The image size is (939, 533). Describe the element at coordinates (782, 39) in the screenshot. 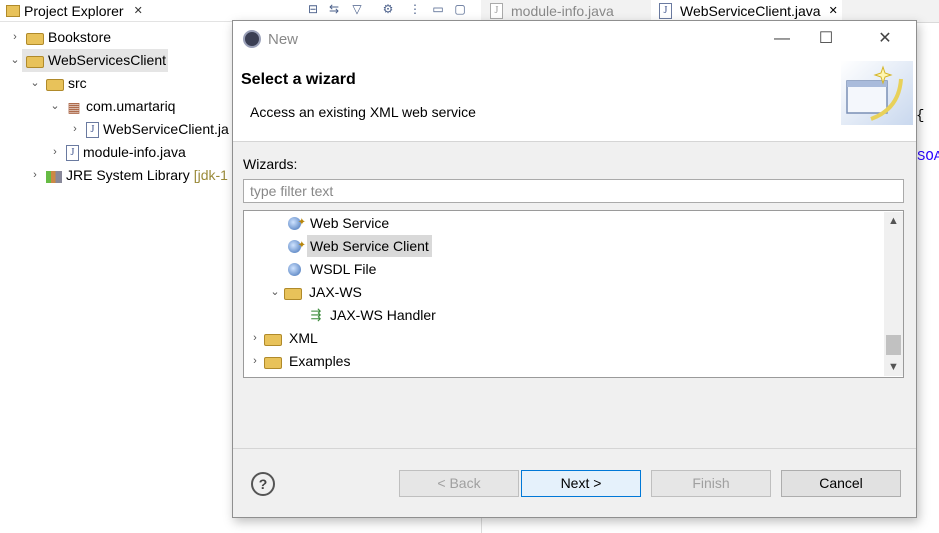

I see `minimize-icon: —` at that location.